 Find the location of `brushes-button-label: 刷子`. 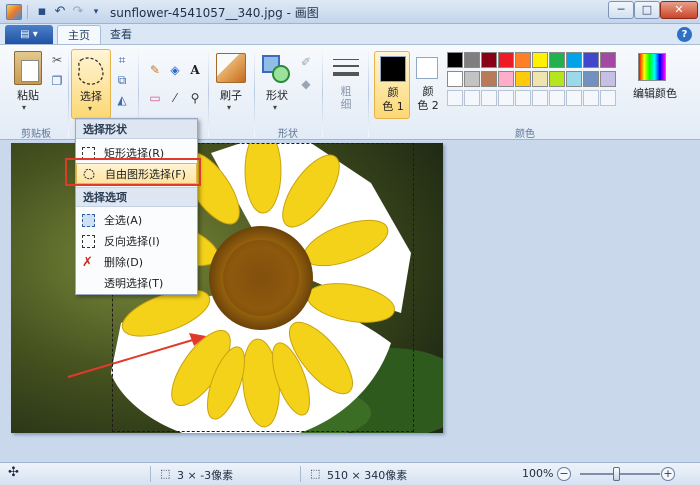

brushes-button-label: 刷子 is located at coordinates (231, 95).